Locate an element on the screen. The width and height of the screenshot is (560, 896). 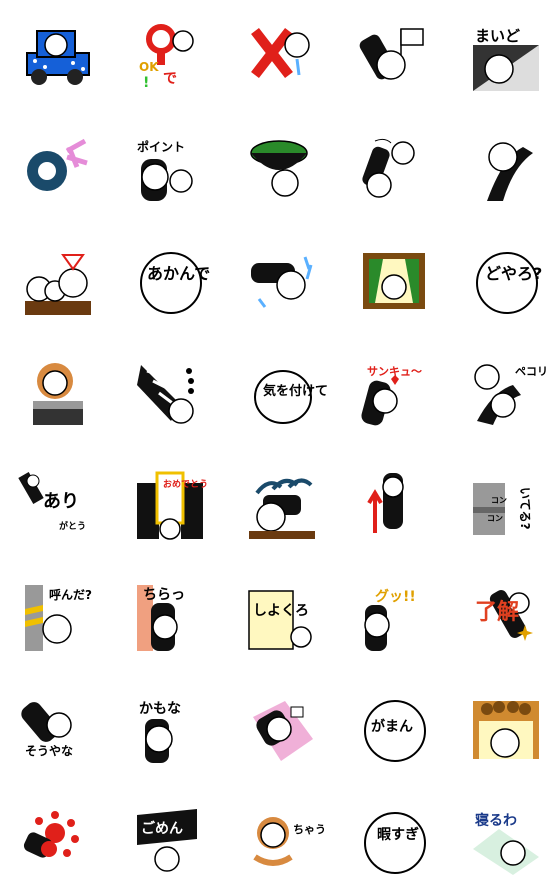
shiyo-text: しよくろ is located at coordinates (281, 611).